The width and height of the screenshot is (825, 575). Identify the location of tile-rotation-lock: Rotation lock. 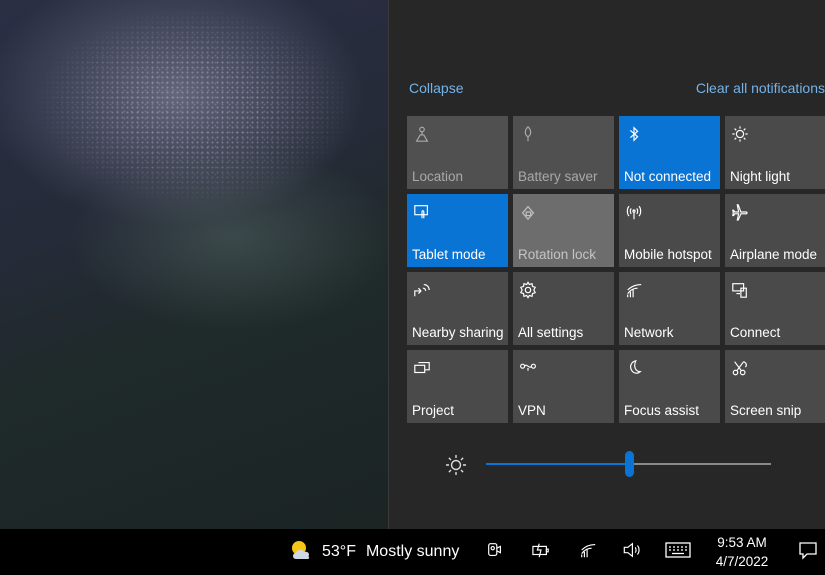
(563, 230).